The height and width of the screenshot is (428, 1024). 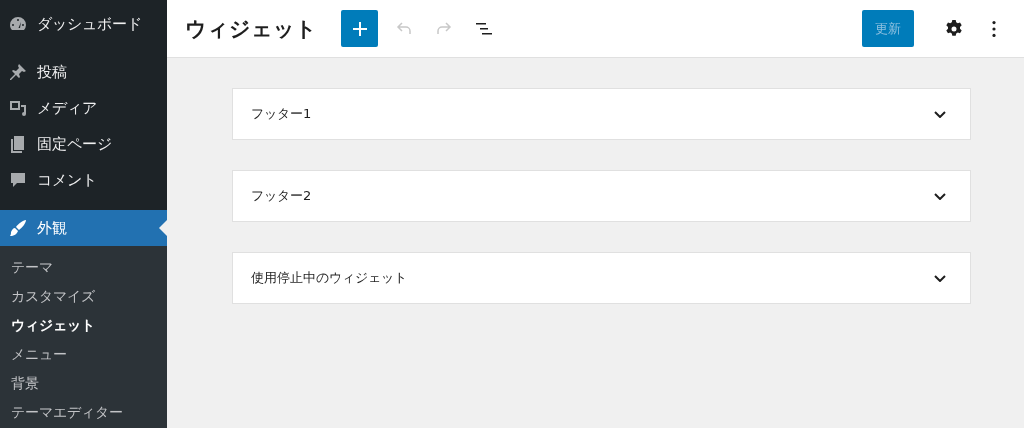 I want to click on page-title: ウィジェット, so click(x=251, y=29).